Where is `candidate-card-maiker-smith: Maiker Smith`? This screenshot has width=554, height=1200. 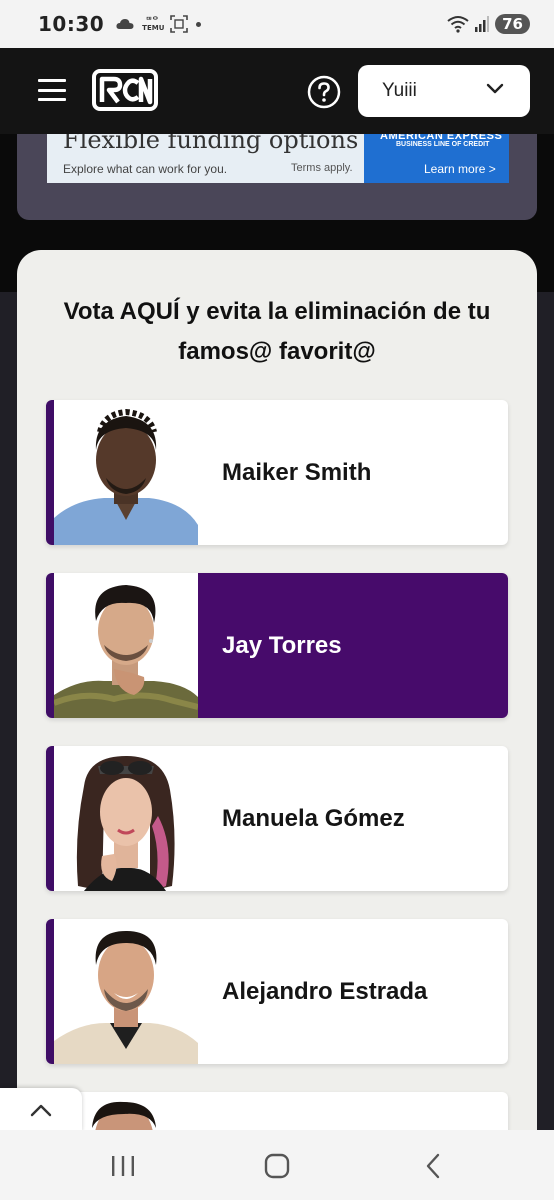
candidate-card-maiker-smith: Maiker Smith is located at coordinates (277, 472).